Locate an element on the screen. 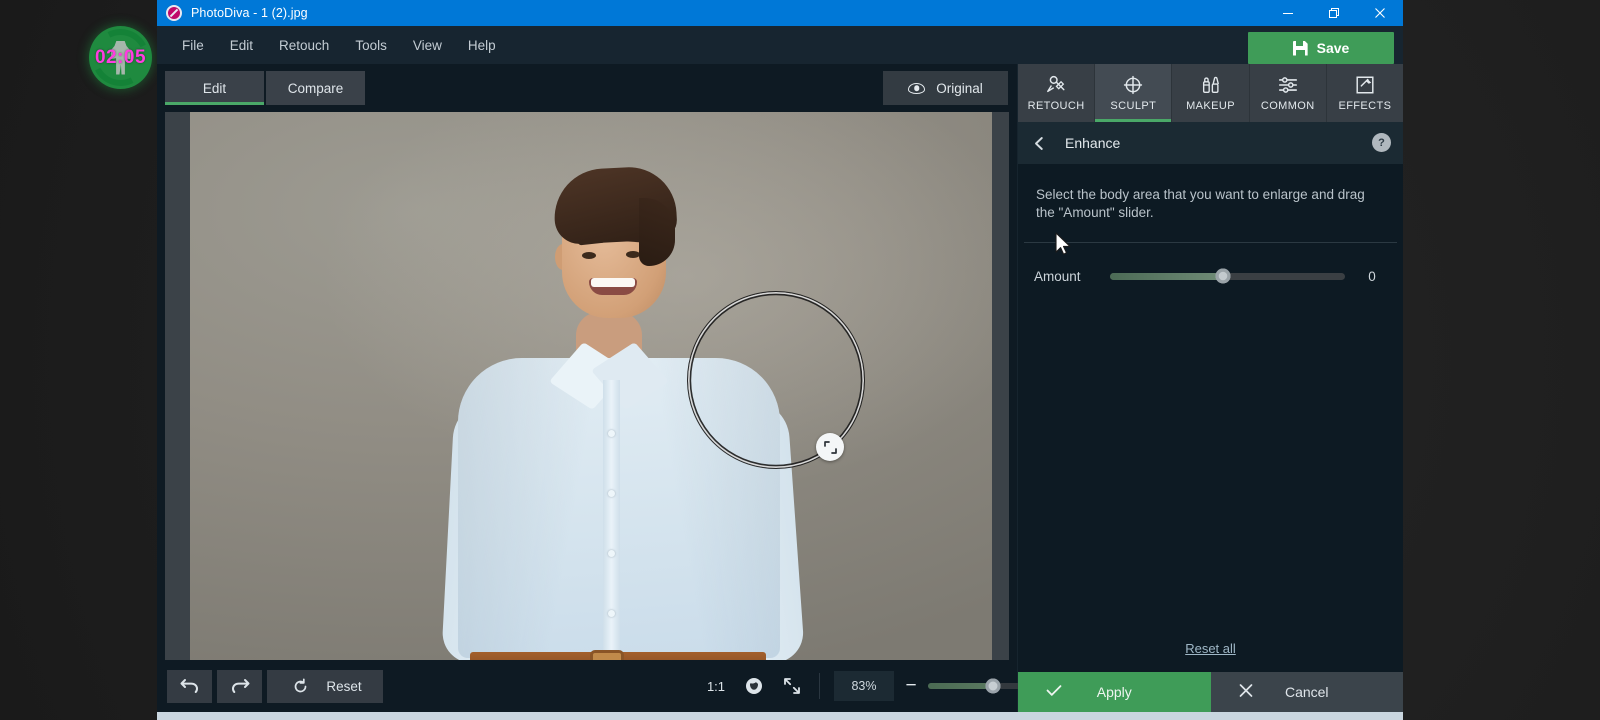 Image resolution: width=1600 pixels, height=720 pixels. actual-size-button: 1:1 is located at coordinates (716, 686).